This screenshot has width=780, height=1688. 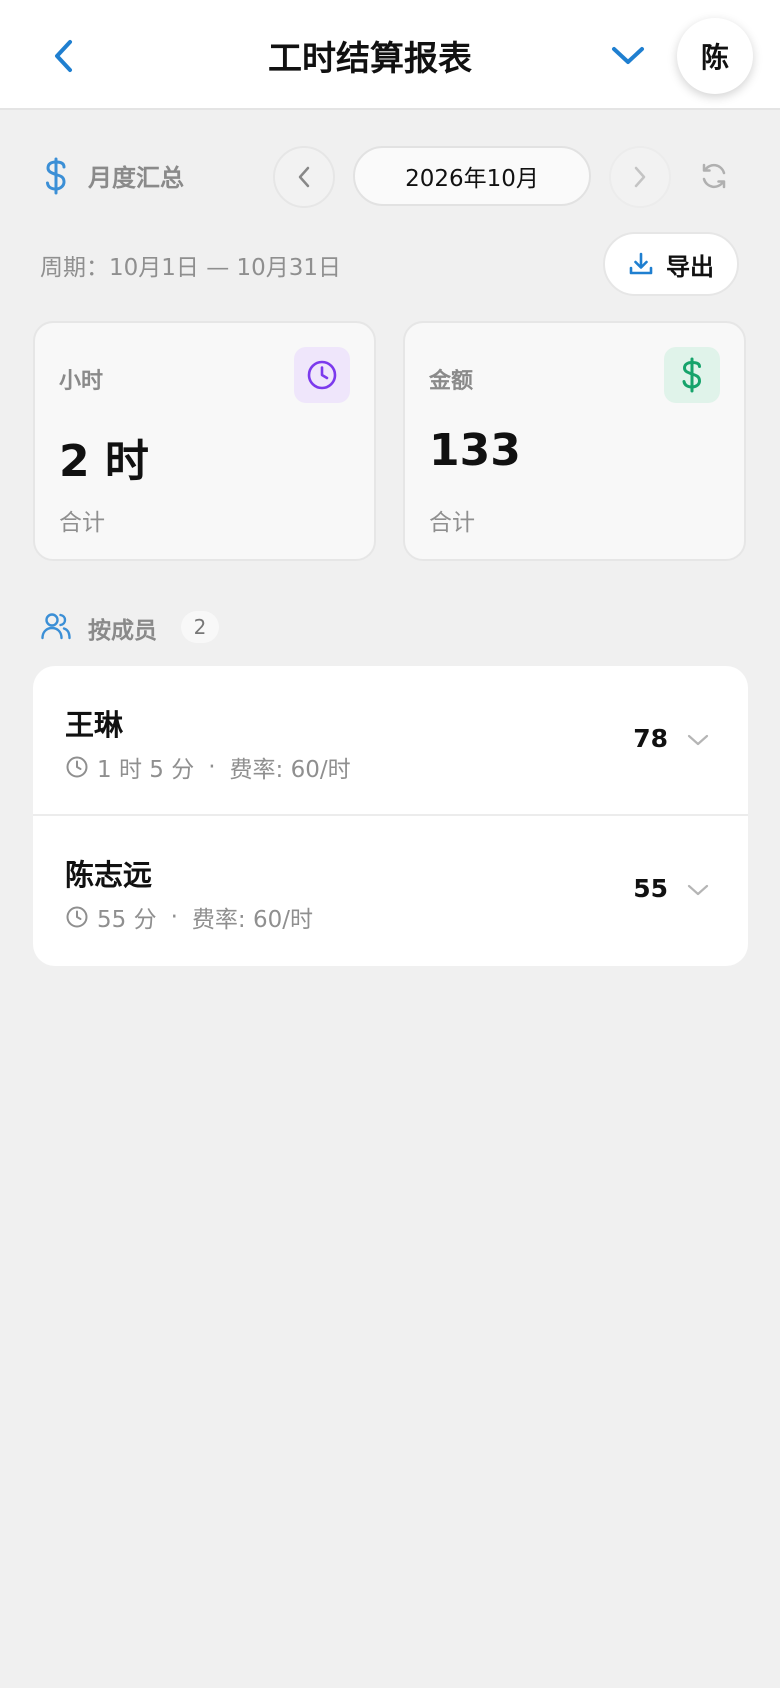 I want to click on title-dropdown-button, so click(x=628, y=56).